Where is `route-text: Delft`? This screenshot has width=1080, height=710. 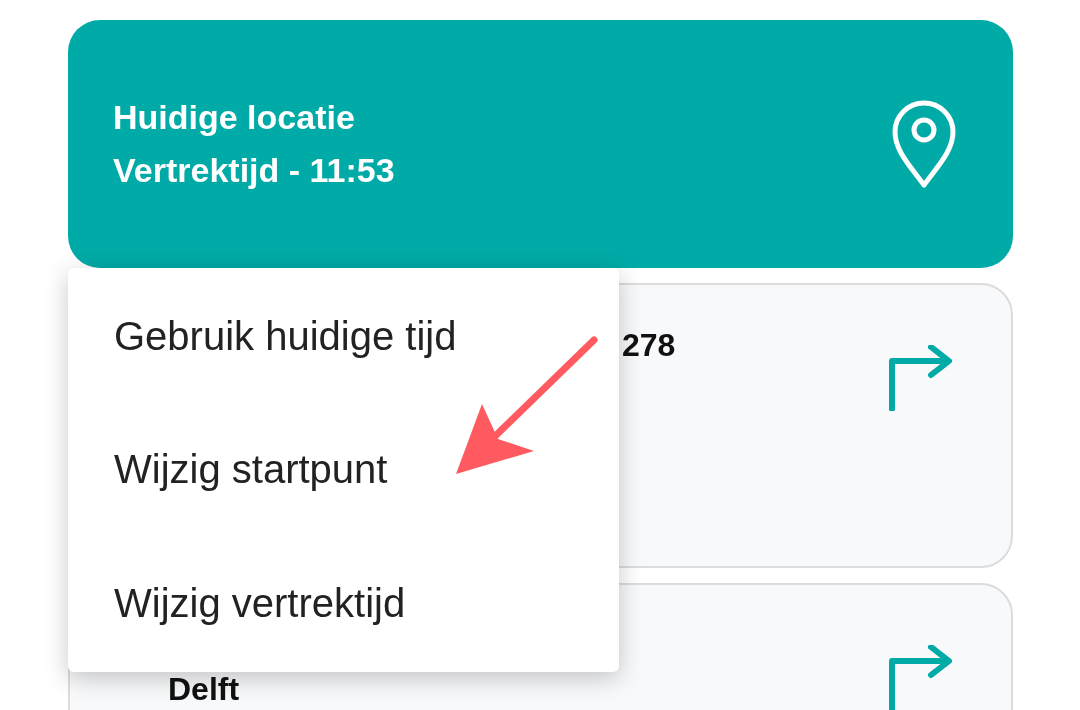
route-text: Delft is located at coordinates (204, 689).